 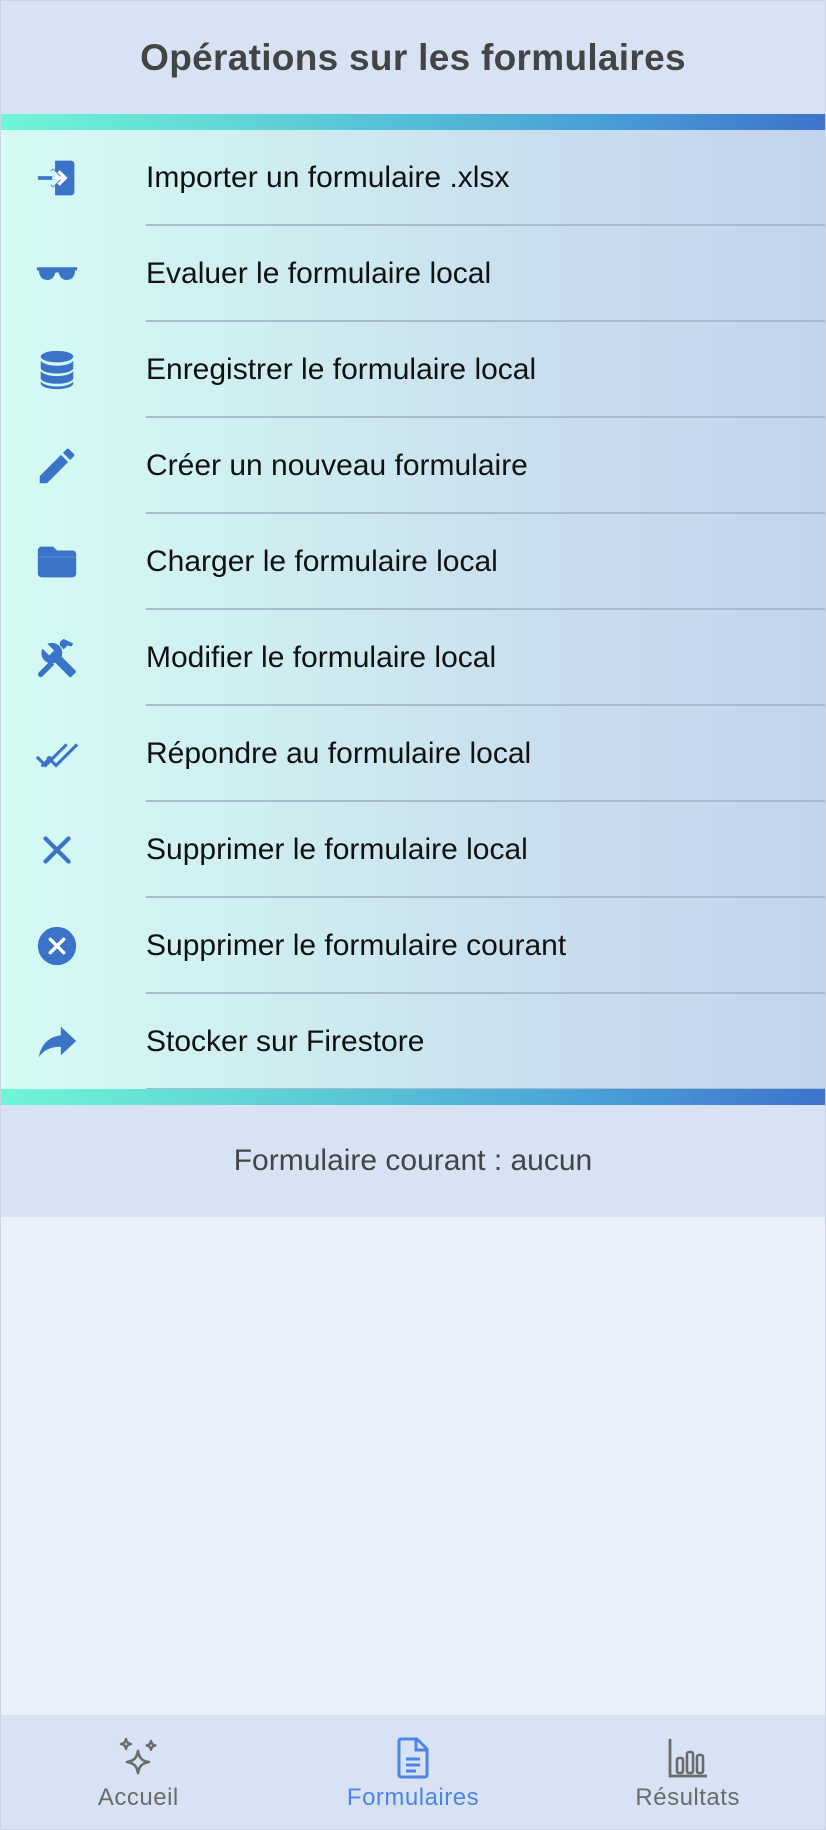 I want to click on sunglasses-icon, so click(x=57, y=274).